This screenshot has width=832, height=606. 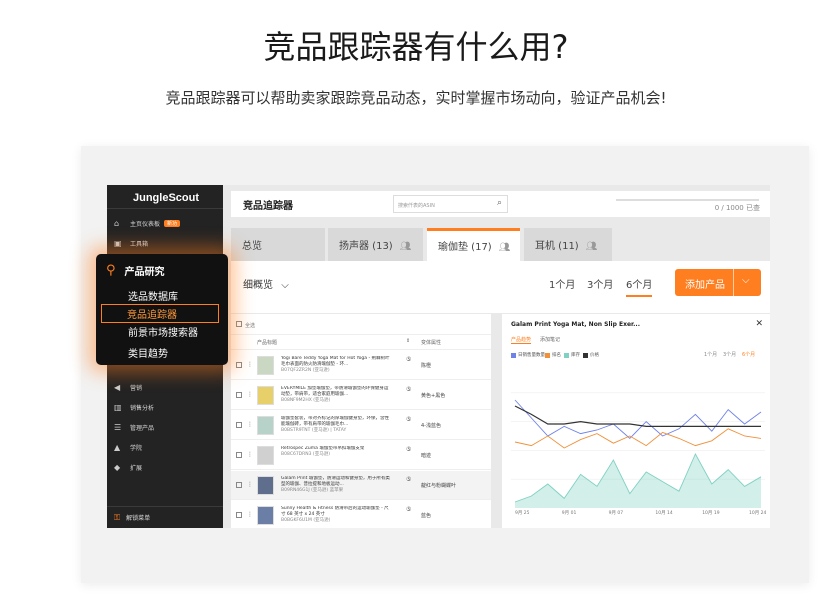 What do you see at coordinates (267, 342) in the screenshot?
I see `column-header: 产品标题` at bounding box center [267, 342].